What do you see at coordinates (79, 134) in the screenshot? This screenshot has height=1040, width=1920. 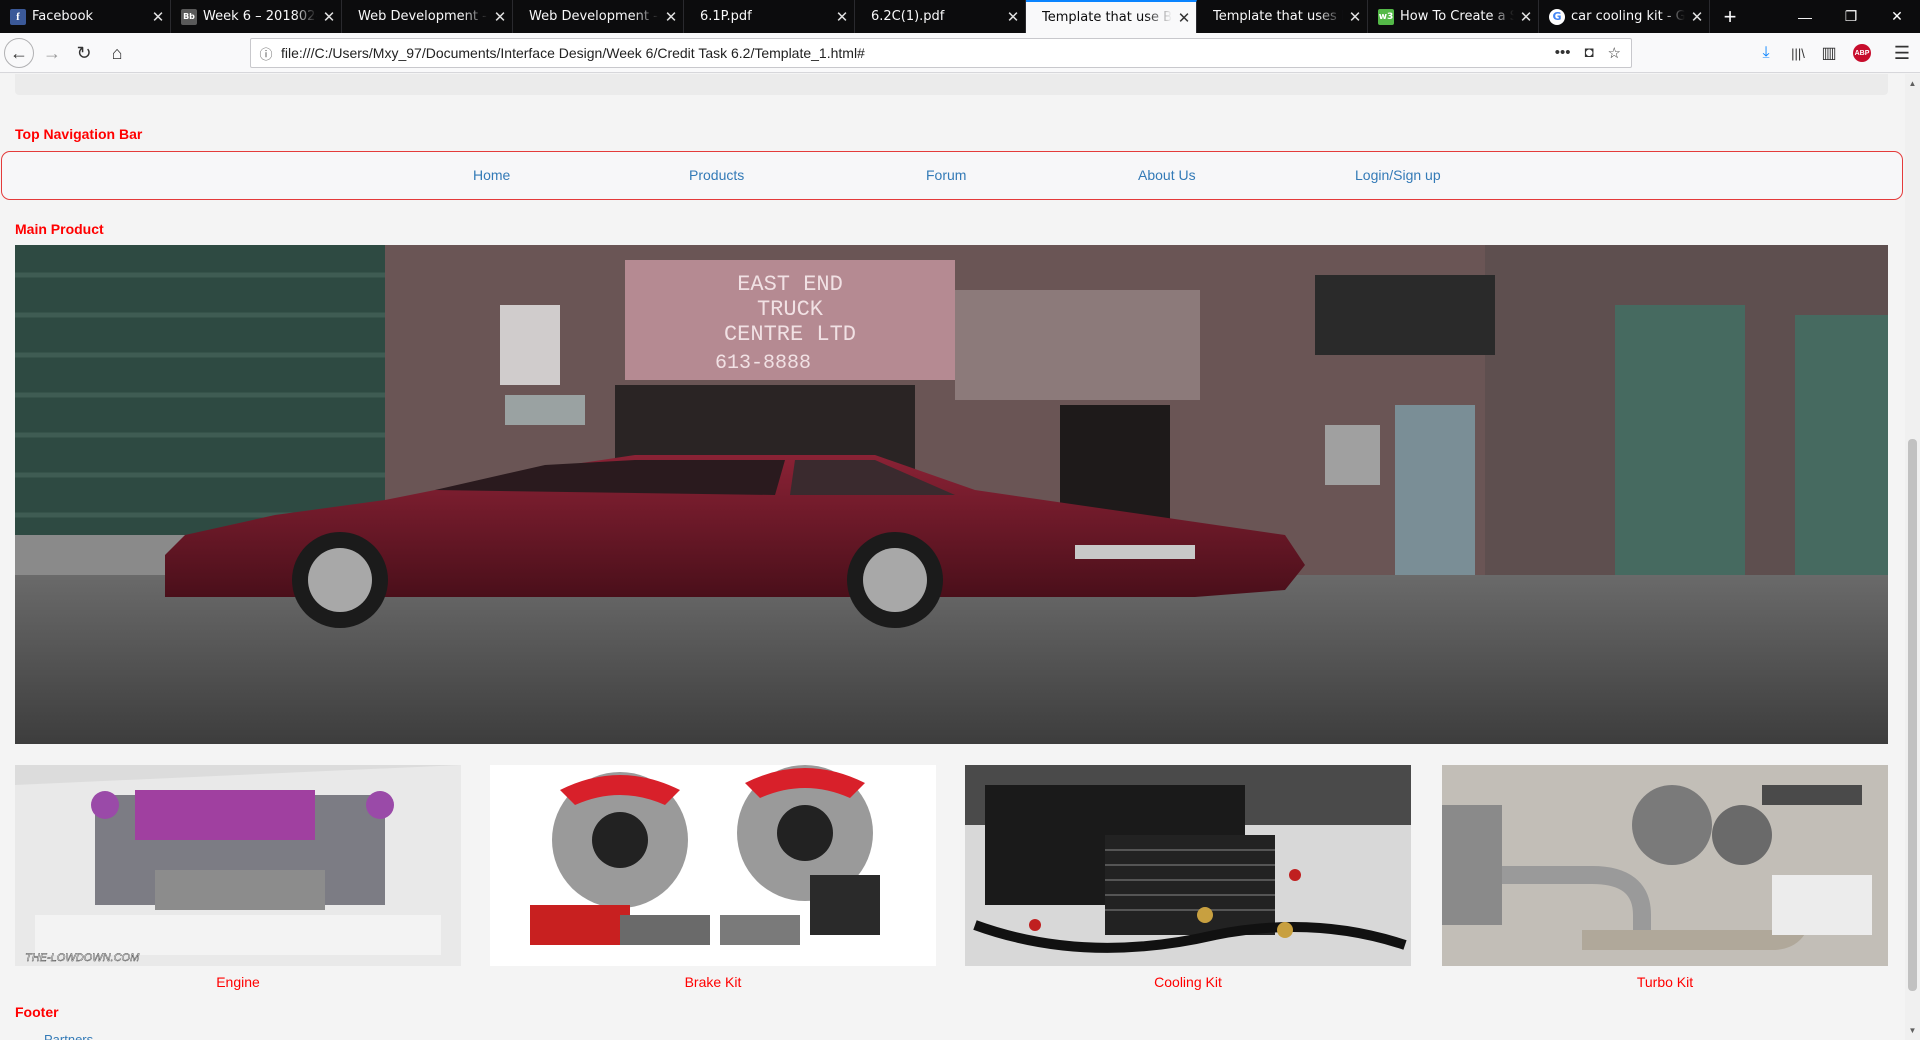 I see `top-nav-heading: Top Navigation Bar` at bounding box center [79, 134].